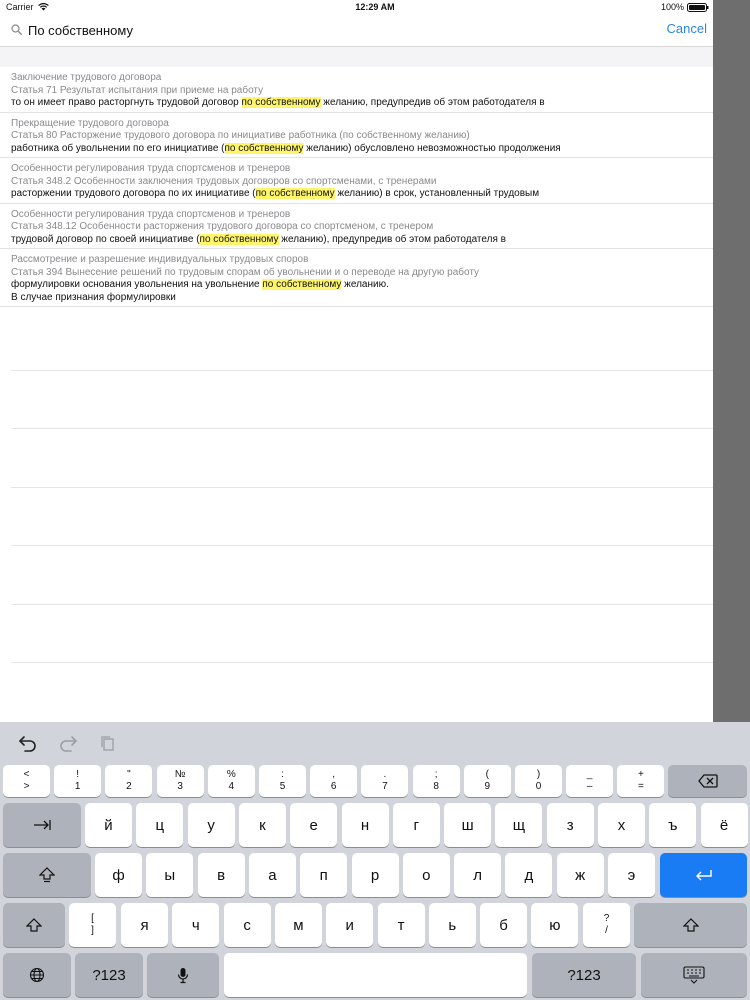 This screenshot has height=1000, width=750. Describe the element at coordinates (324, 875) in the screenshot. I see `key-letter: п` at that location.